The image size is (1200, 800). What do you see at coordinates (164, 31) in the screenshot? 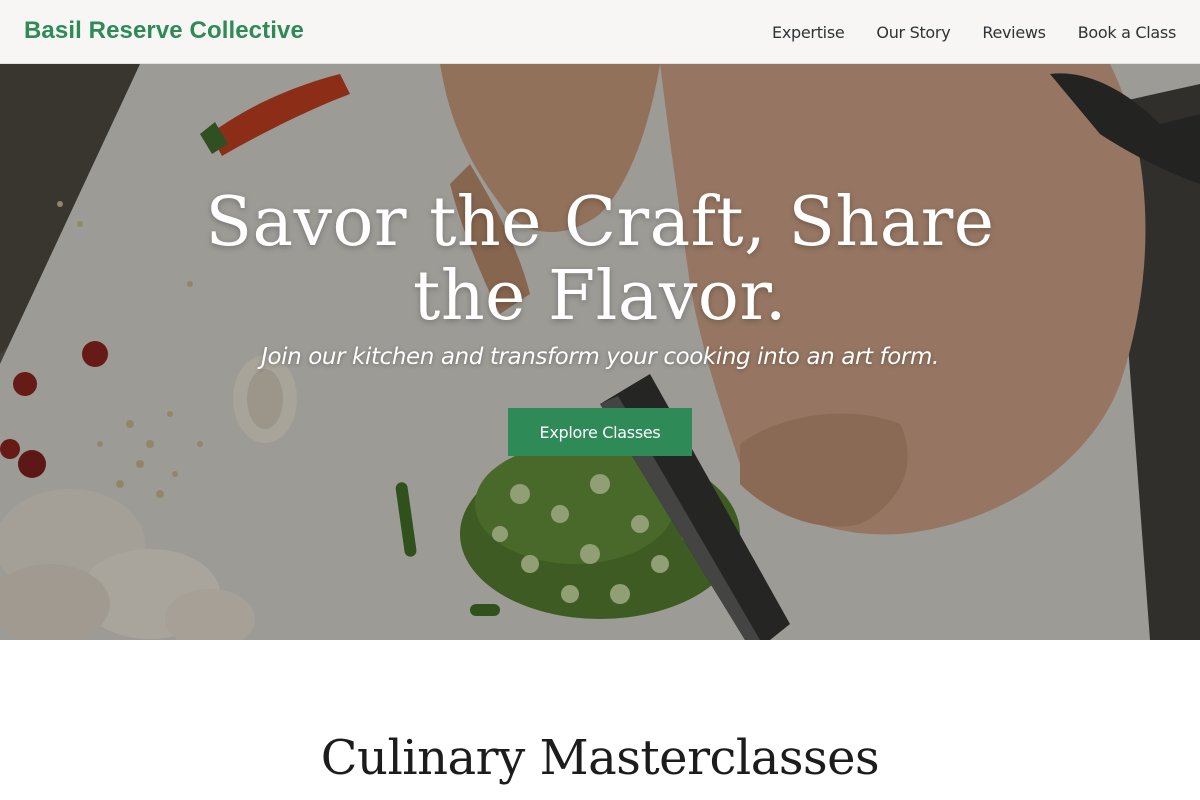
I see `brand-logo-text: Basil Reserve Collective` at bounding box center [164, 31].